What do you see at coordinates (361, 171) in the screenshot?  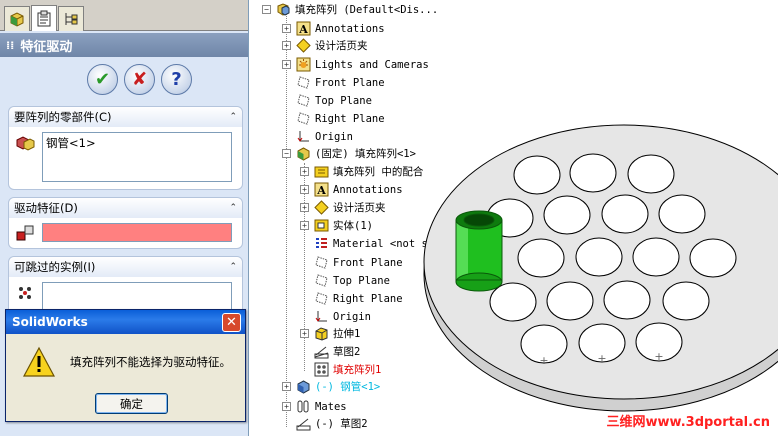 I see `tree-item-mates-in-part: + 填充阵列 中的配合` at bounding box center [361, 171].